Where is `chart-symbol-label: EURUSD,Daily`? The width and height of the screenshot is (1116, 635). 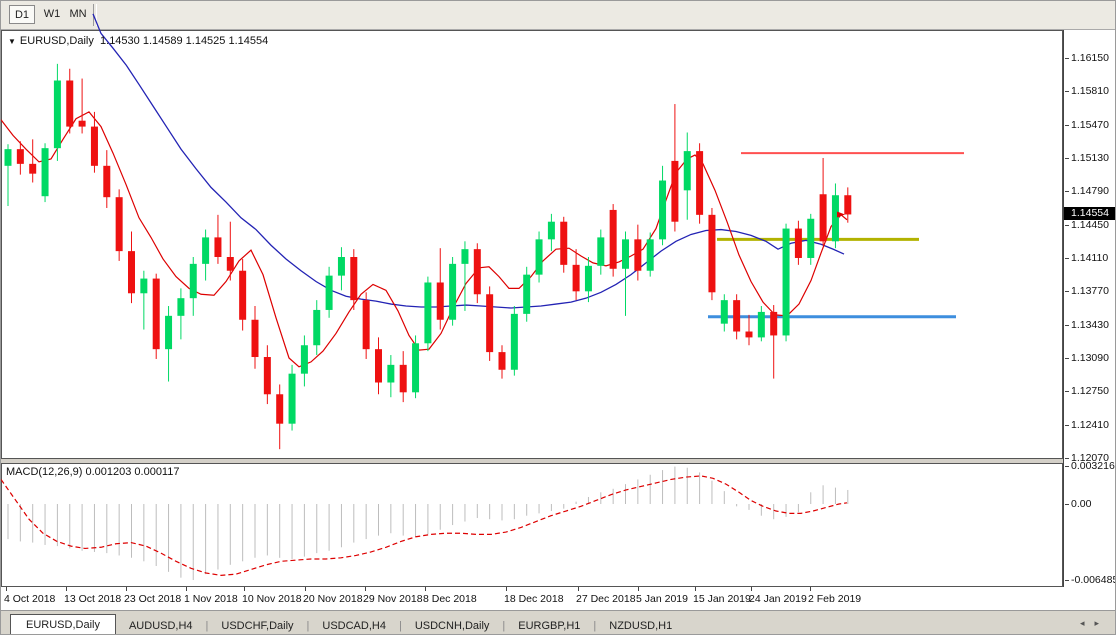
chart-symbol-label: EURUSD,Daily is located at coordinates (56, 41).